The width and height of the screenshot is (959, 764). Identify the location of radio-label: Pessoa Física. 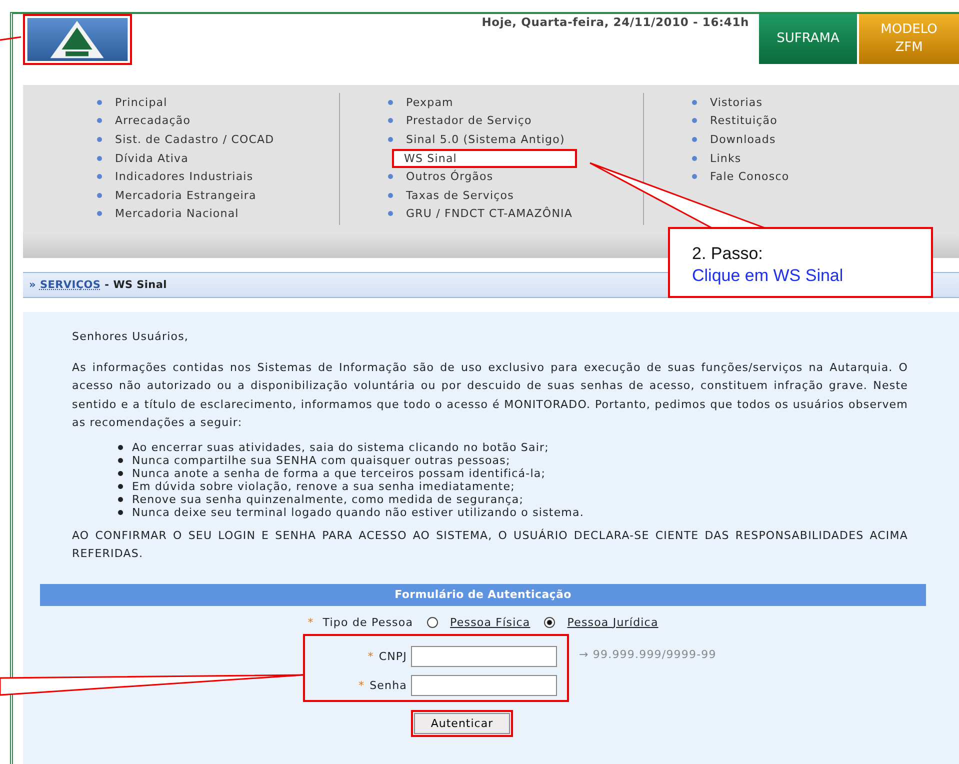
(490, 622).